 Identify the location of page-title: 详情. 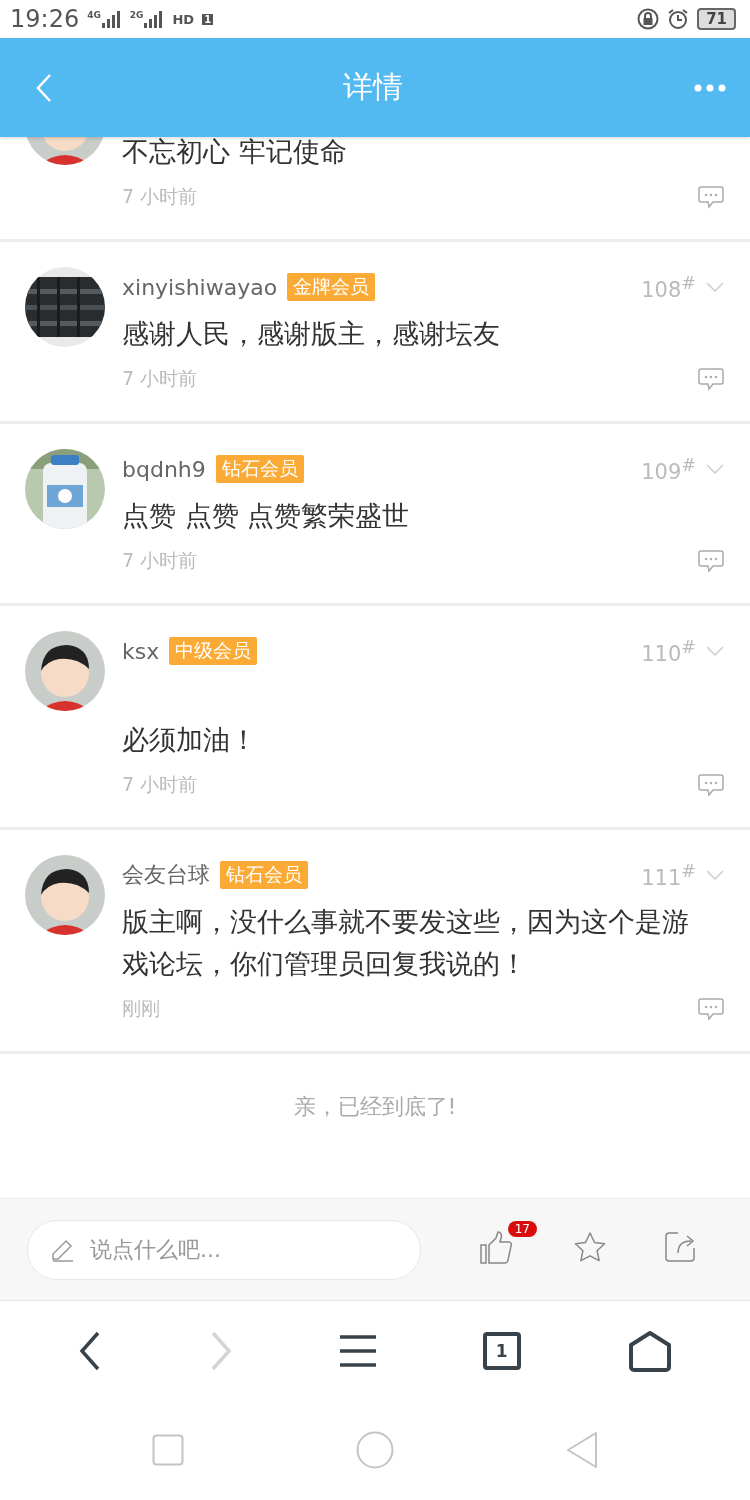
(373, 87).